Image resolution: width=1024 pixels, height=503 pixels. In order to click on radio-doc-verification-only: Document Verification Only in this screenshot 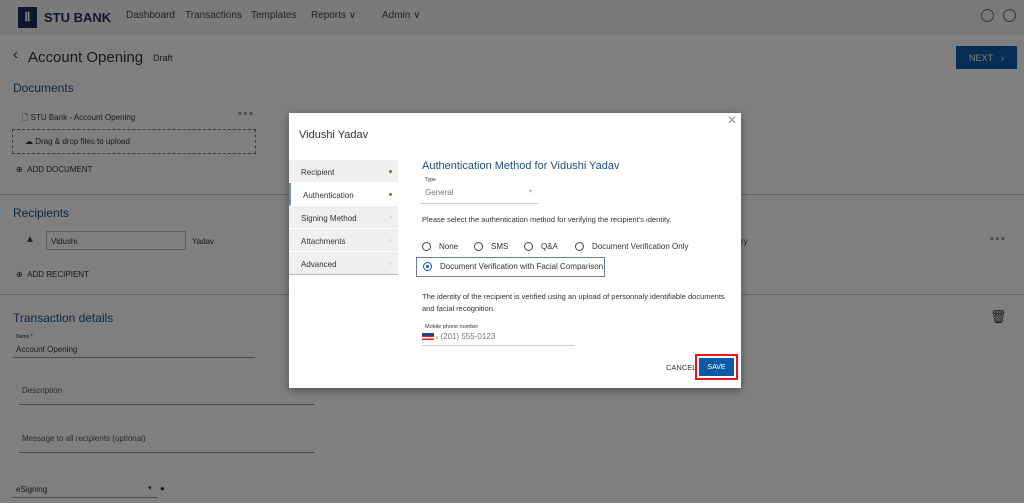, I will do `click(632, 247)`.